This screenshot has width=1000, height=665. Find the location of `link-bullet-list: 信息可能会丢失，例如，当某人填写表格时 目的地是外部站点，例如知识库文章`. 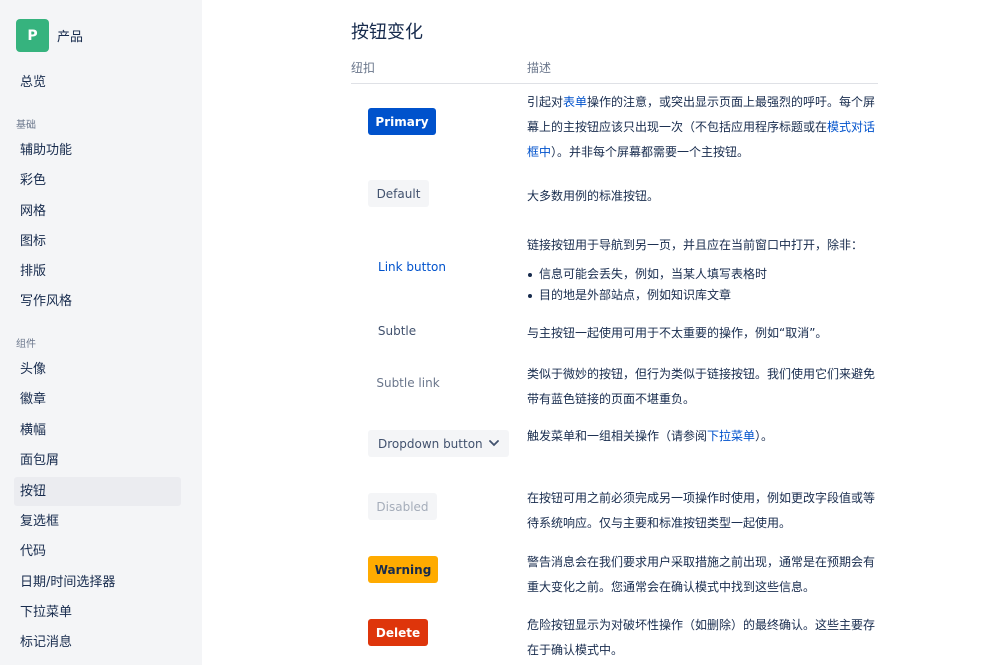

link-bullet-list: 信息可能会丢失，例如，当某人填写表格时 目的地是外部站点，例如知识库文章 is located at coordinates (647, 285).